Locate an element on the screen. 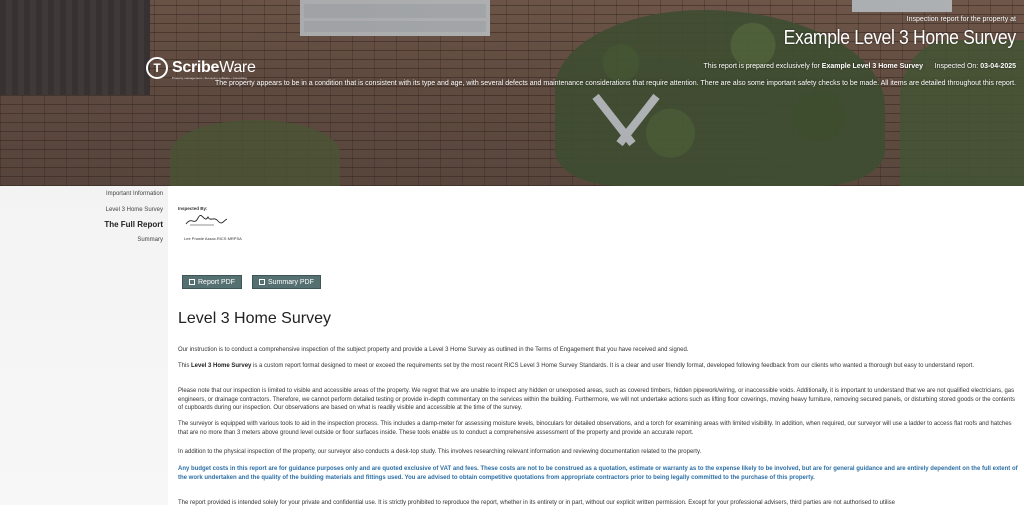 Image resolution: width=1024 pixels, height=508 pixels. inspector-name: Lee Prowle Assoc.RICS MRPSA is located at coordinates (213, 238).